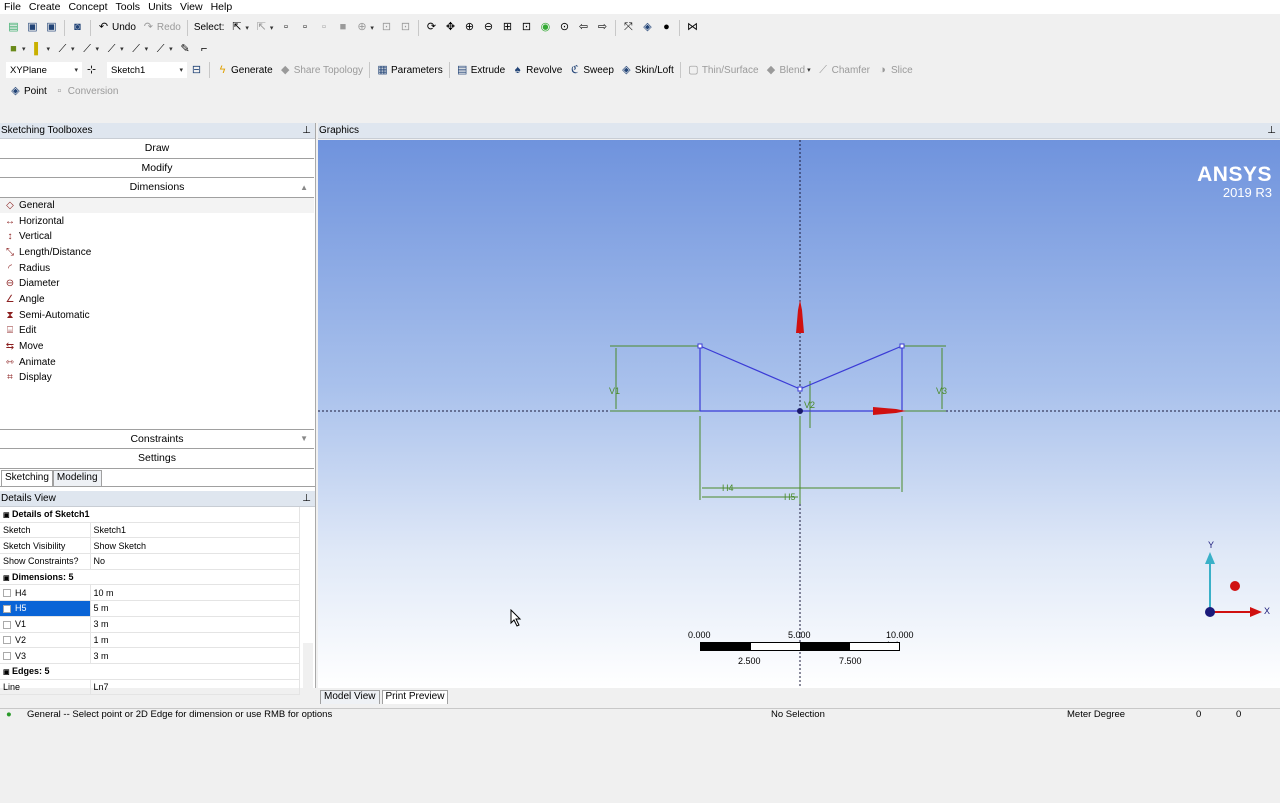  I want to click on color-button: ■ ▾, so click(16, 49).